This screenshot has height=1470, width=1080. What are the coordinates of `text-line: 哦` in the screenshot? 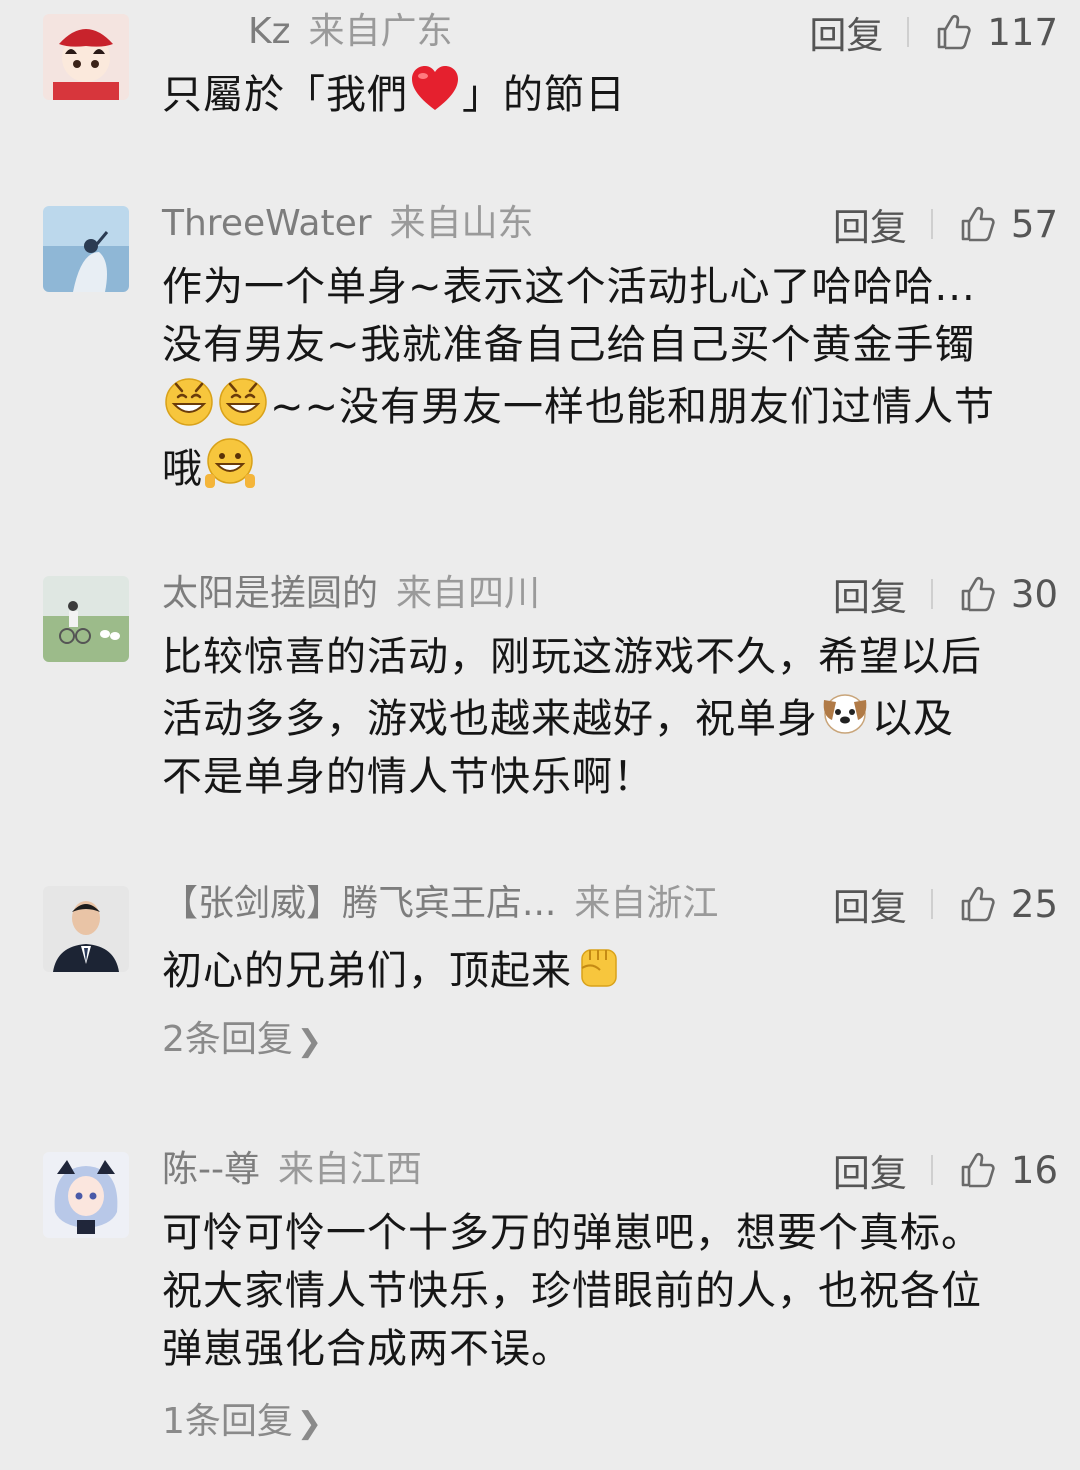 It's located at (612, 467).